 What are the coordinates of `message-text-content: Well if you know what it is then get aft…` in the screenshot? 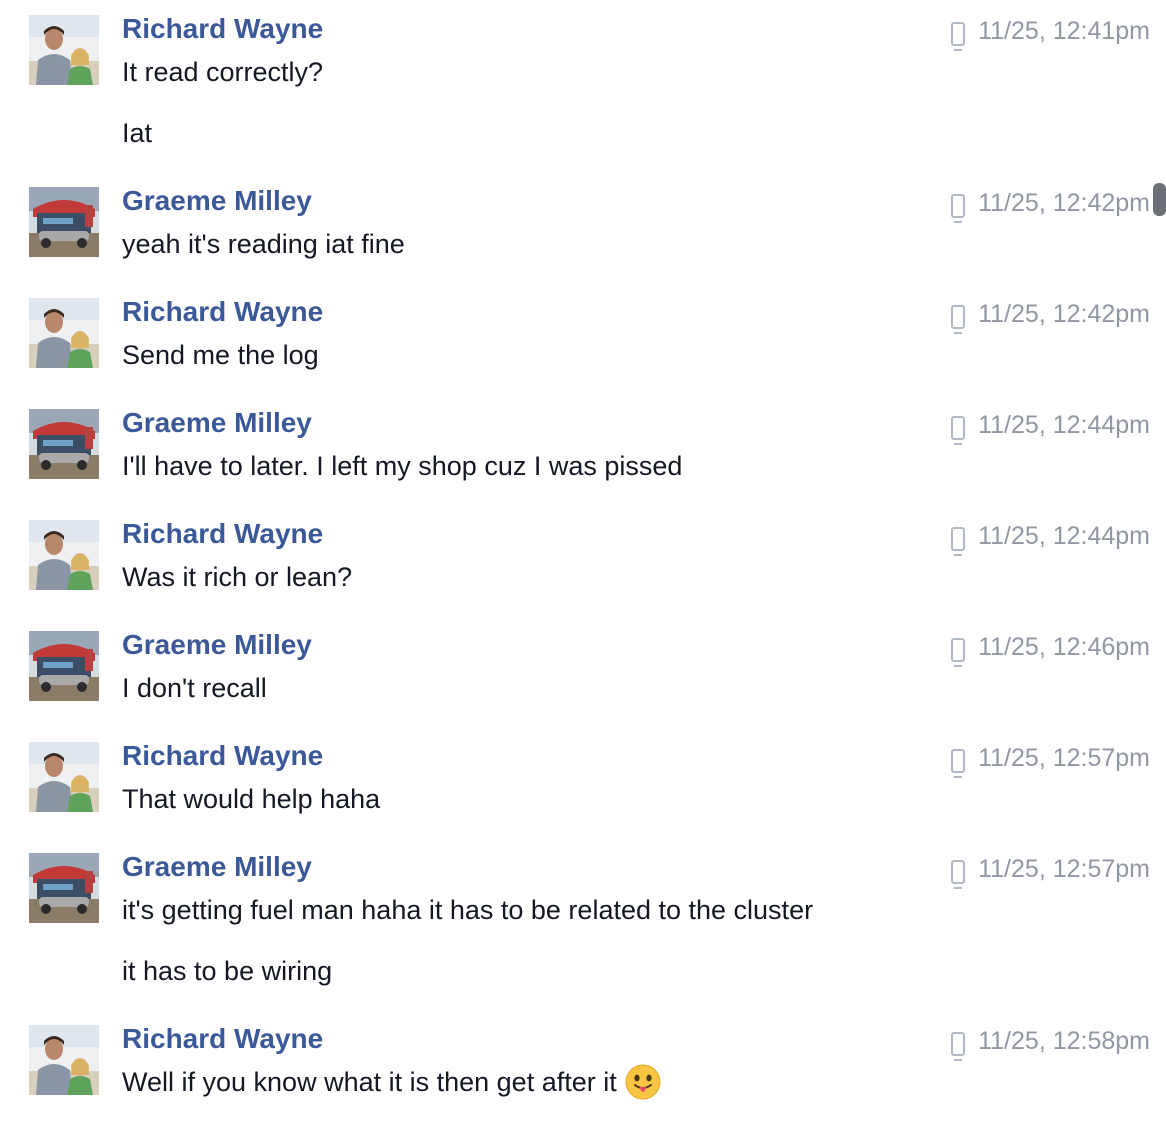 It's located at (369, 1082).